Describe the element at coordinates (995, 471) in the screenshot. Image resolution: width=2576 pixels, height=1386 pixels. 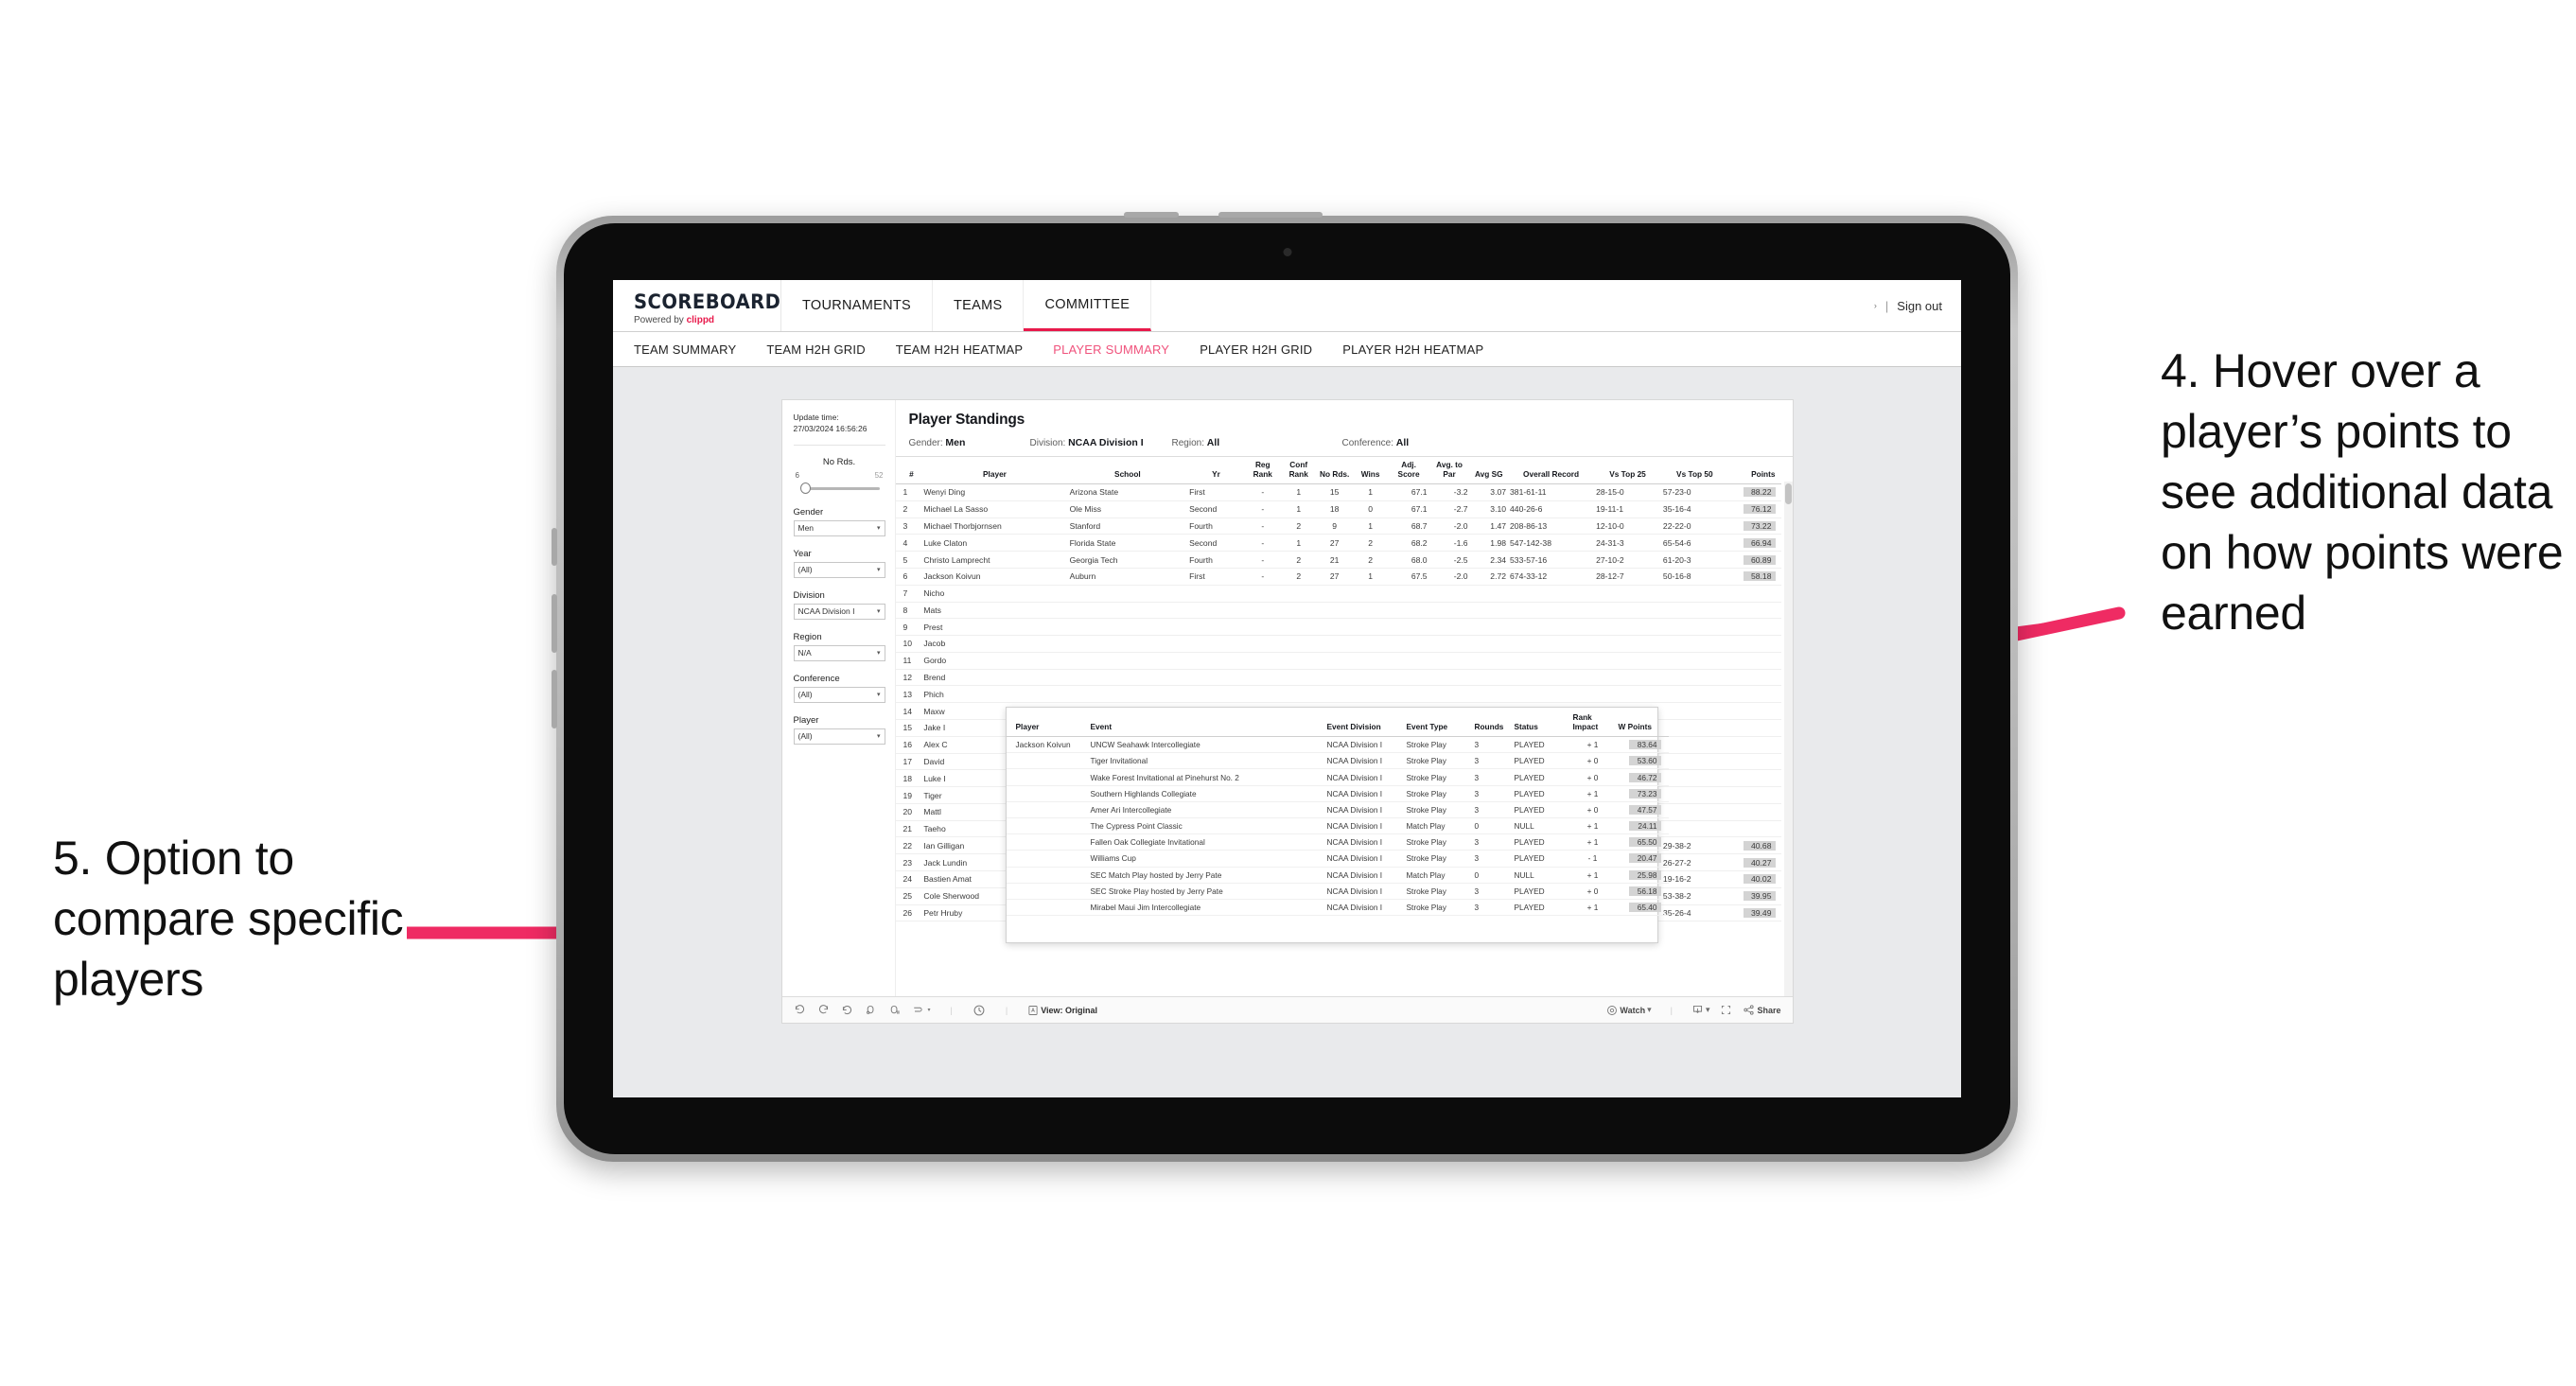
I see `col-player: Player` at that location.